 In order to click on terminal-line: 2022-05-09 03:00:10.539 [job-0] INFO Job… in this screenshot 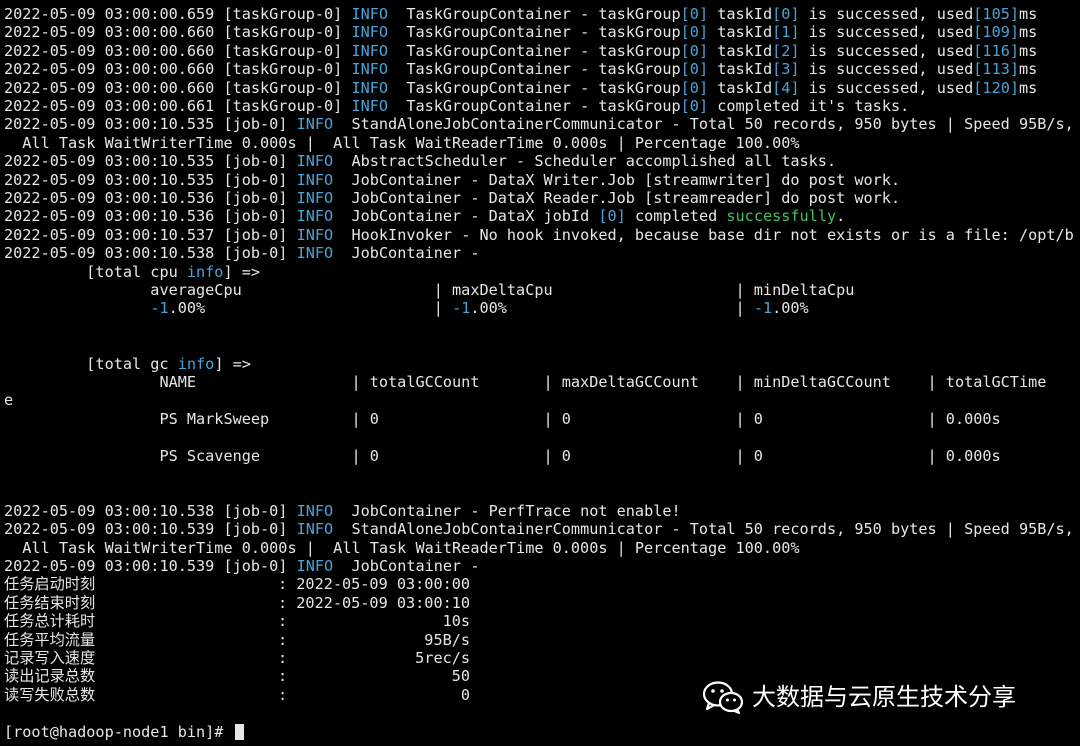, I will do `click(242, 566)`.